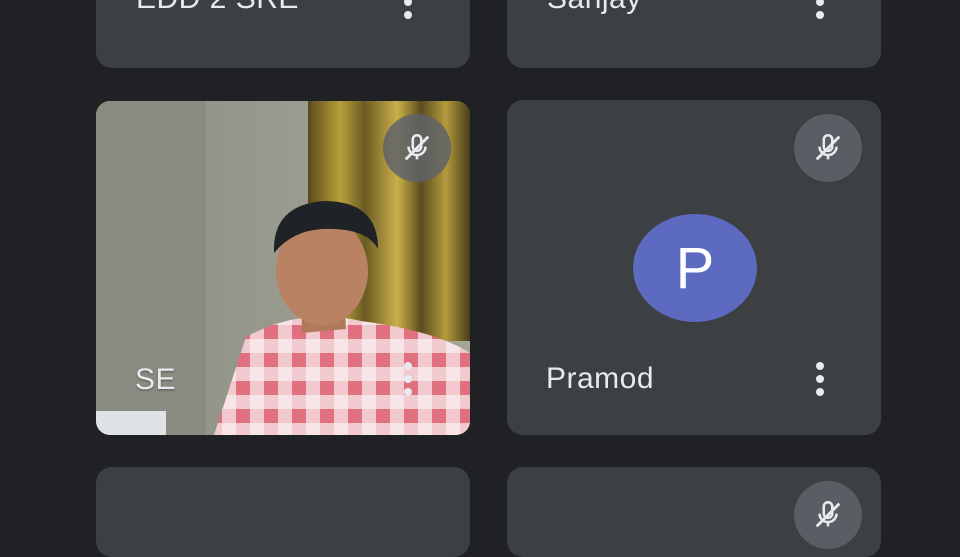 The width and height of the screenshot is (960, 557). Describe the element at coordinates (283, 34) in the screenshot. I see `participant-tile-edd-2-sre: EDD 2 SRE` at that location.